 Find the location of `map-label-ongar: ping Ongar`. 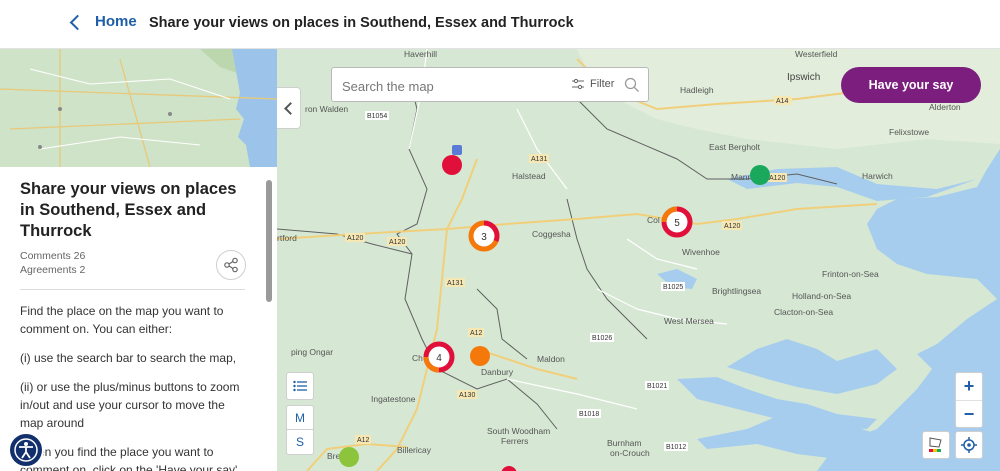

map-label-ongar: ping Ongar is located at coordinates (312, 352).